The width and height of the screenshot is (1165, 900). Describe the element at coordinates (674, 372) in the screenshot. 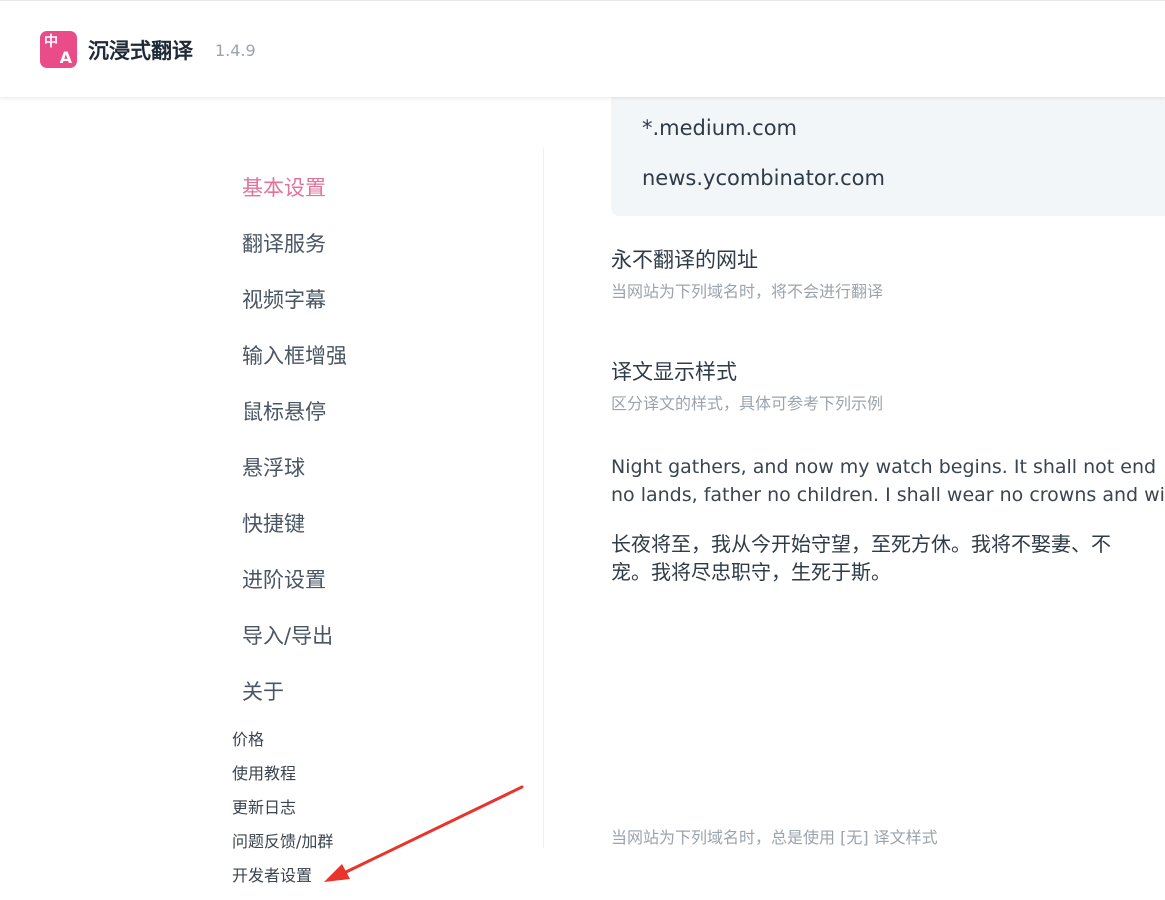

I see `display-style-title: 译文显示样式` at that location.